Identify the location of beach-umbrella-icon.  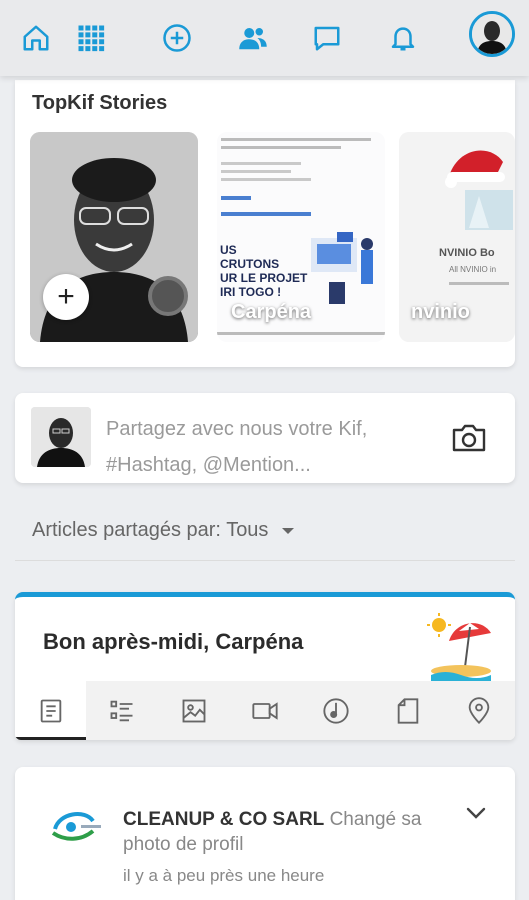
(459, 647).